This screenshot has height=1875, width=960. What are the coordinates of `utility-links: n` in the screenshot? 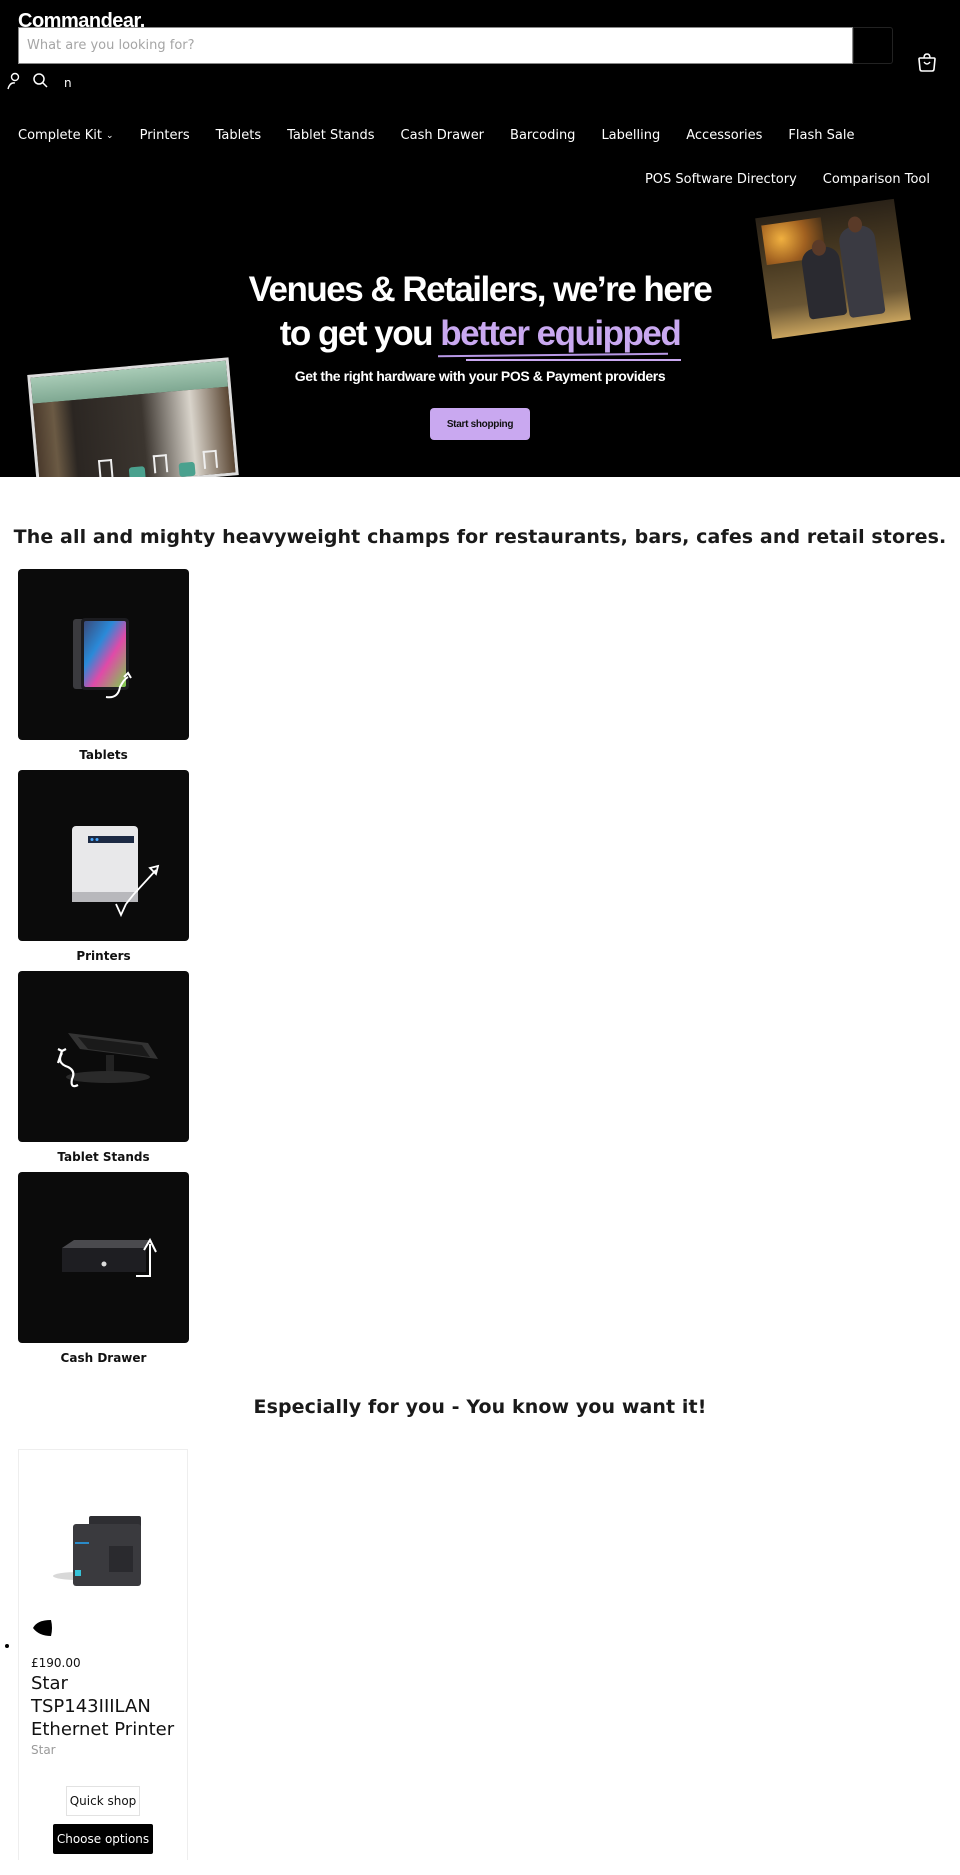 It's located at (39, 81).